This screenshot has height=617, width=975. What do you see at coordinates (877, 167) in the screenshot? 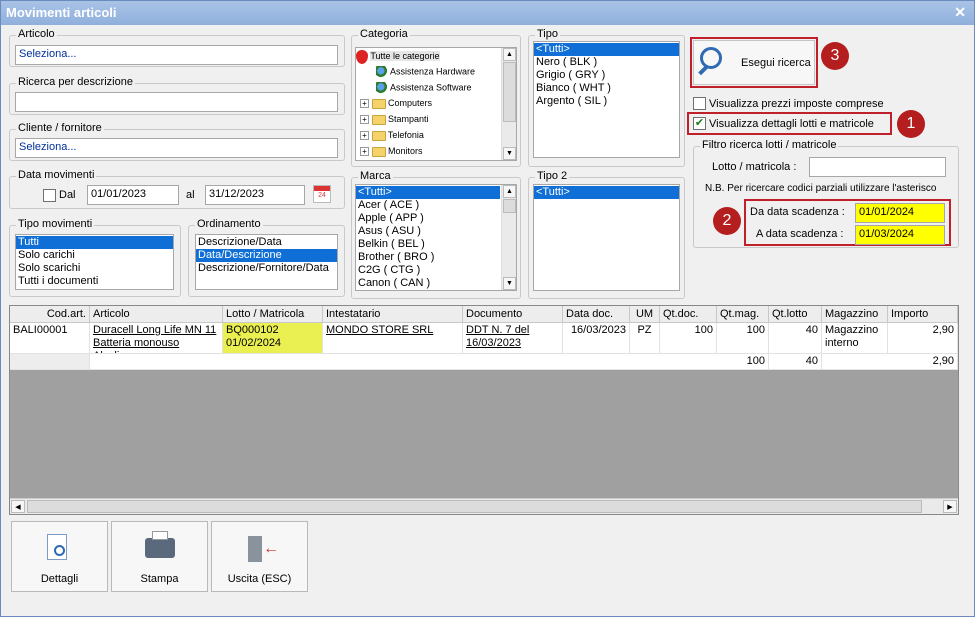
I see `lotto-input` at bounding box center [877, 167].